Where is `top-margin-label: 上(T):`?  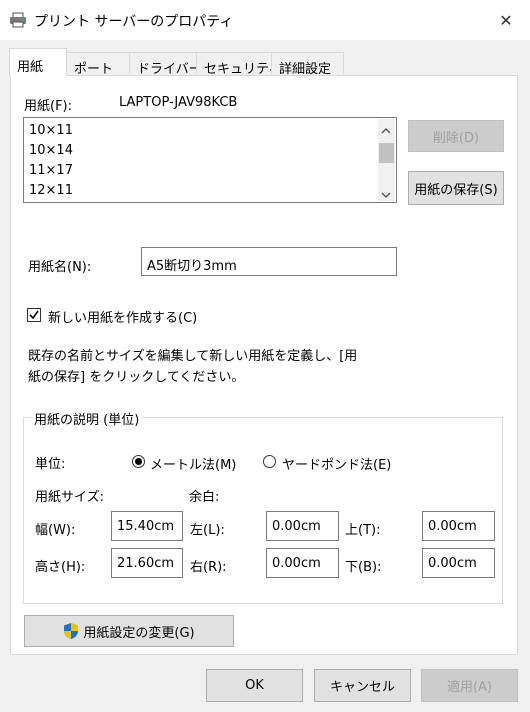 top-margin-label: 上(T): is located at coordinates (363, 530).